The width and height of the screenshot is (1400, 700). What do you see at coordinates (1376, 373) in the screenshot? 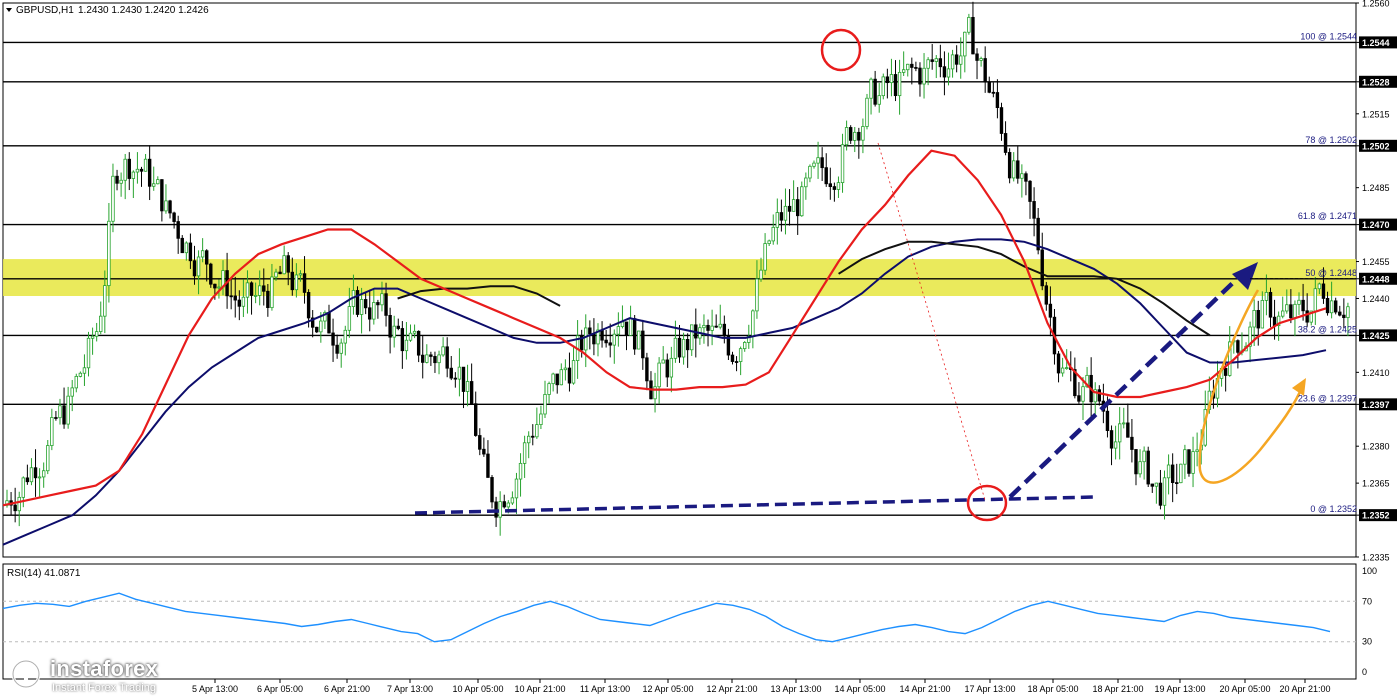
I see `y-tick-label: 1.2410` at bounding box center [1376, 373].